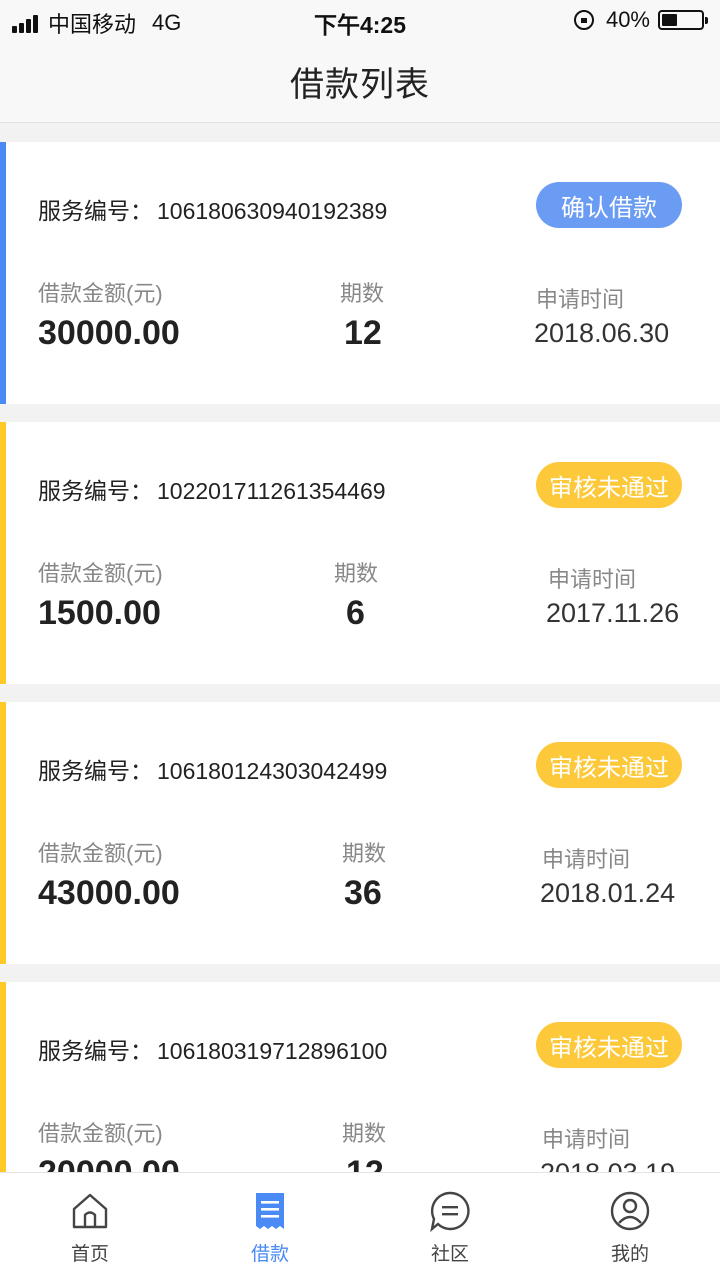 The image size is (720, 1280). I want to click on service-number-value: 106180630940192389, so click(272, 211).